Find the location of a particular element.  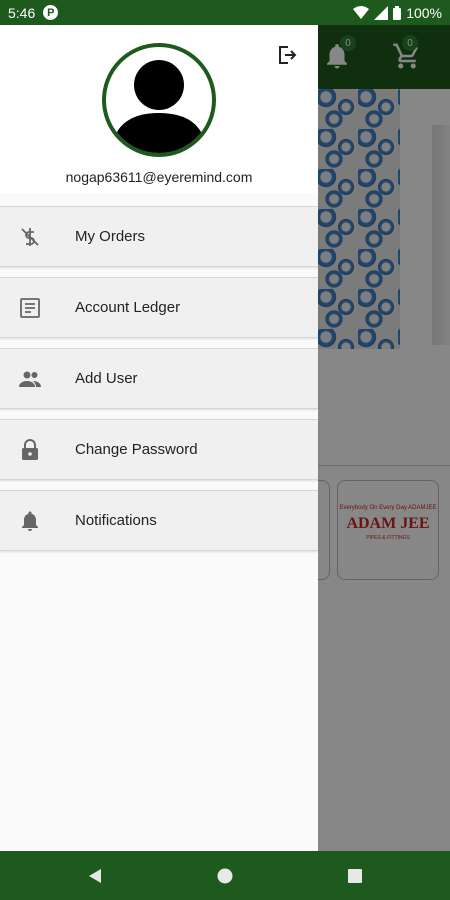

drawer-header: nogap63611@eyeremind.com is located at coordinates (159, 109).